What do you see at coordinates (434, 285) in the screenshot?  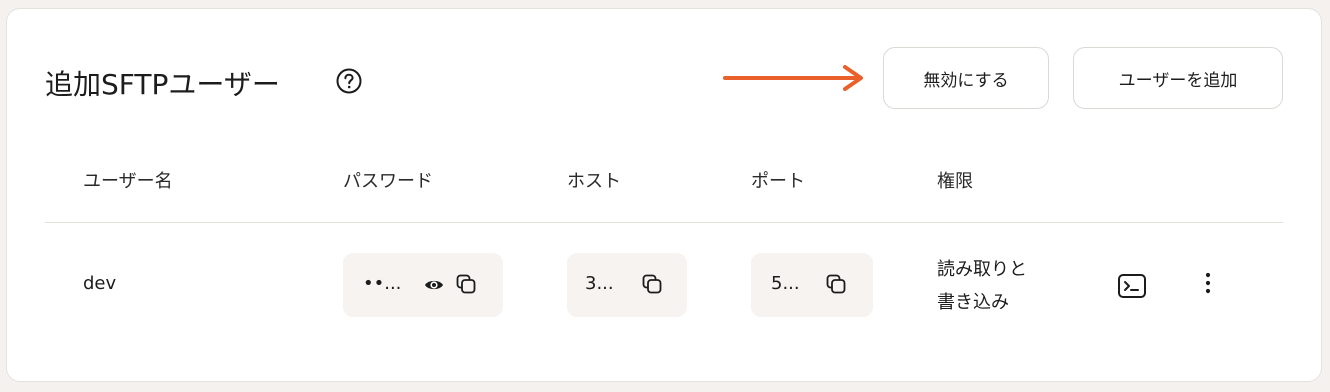 I see `eye-icon` at bounding box center [434, 285].